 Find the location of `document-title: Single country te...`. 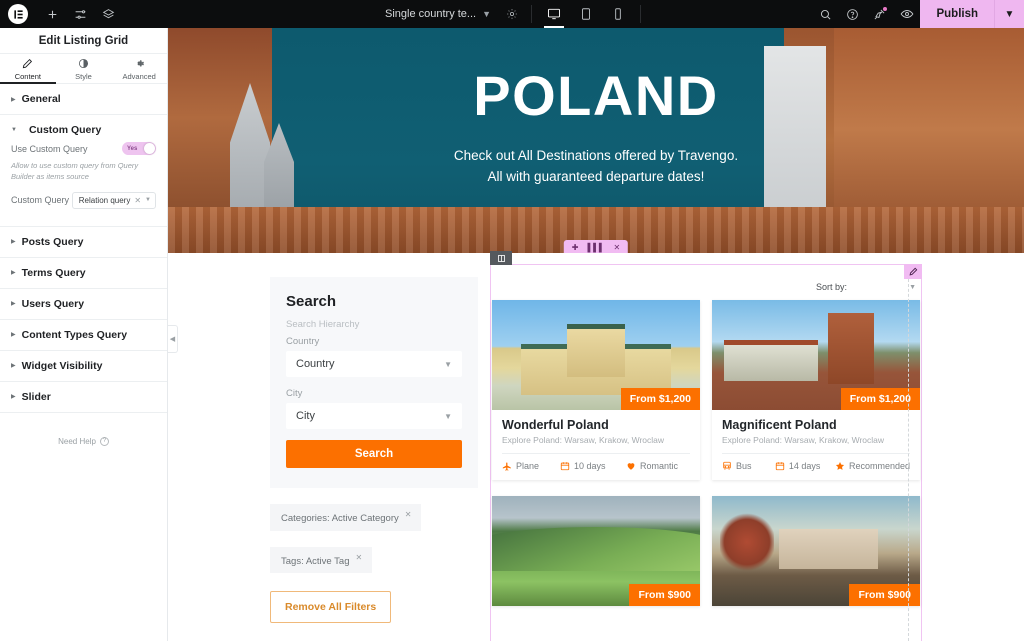

document-title: Single country te... is located at coordinates (430, 14).